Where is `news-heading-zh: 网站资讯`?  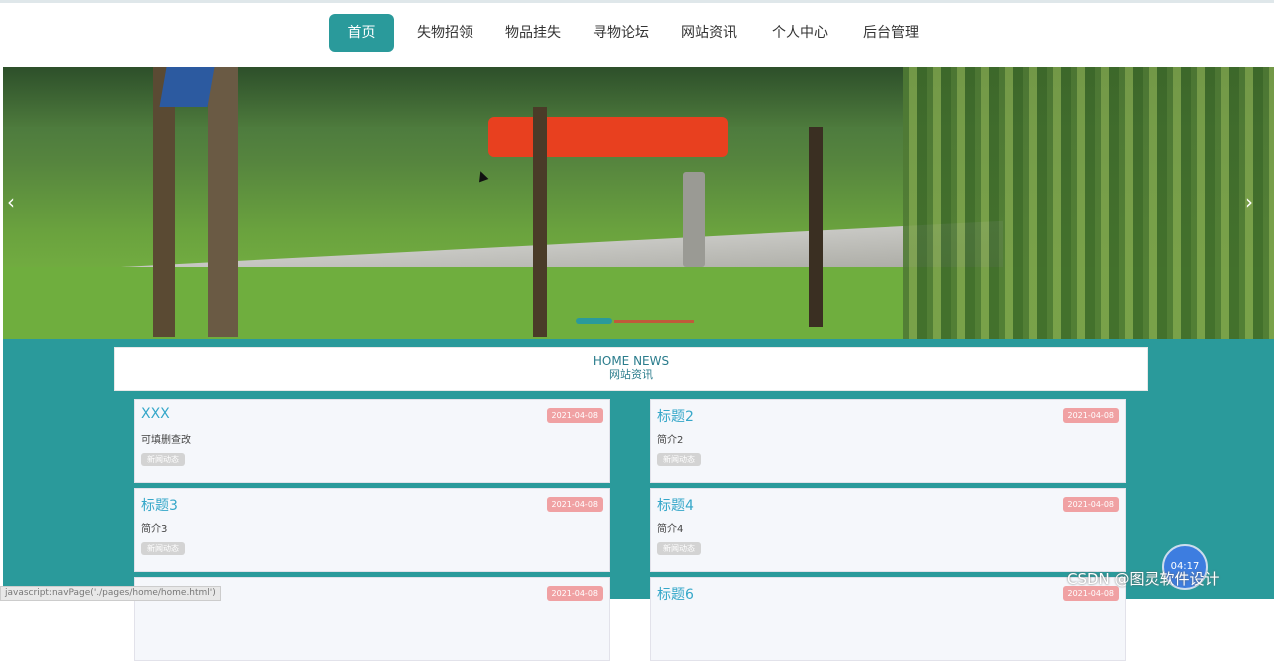
news-heading-zh: 网站资讯 is located at coordinates (631, 374).